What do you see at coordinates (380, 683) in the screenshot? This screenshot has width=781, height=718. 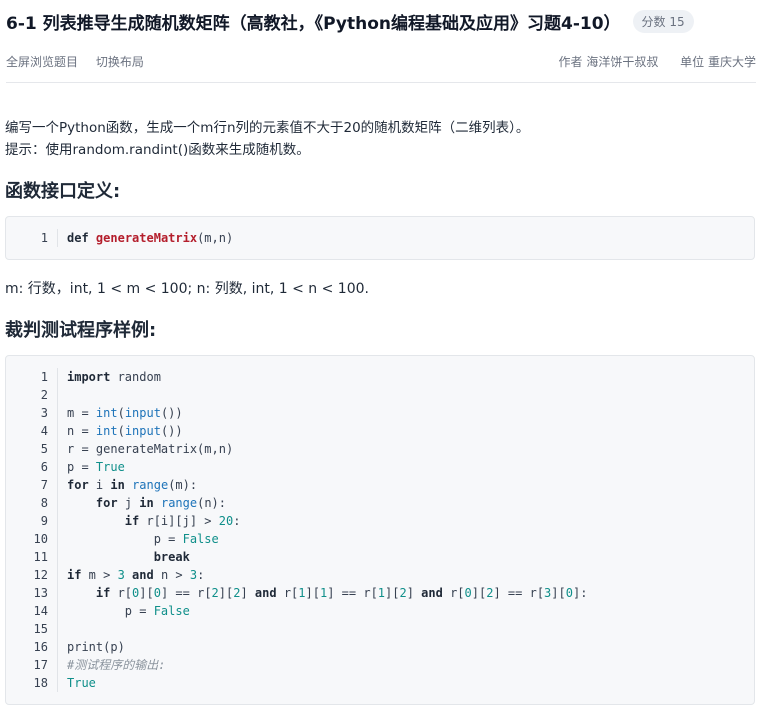 I see `code-line: 18 True` at bounding box center [380, 683].